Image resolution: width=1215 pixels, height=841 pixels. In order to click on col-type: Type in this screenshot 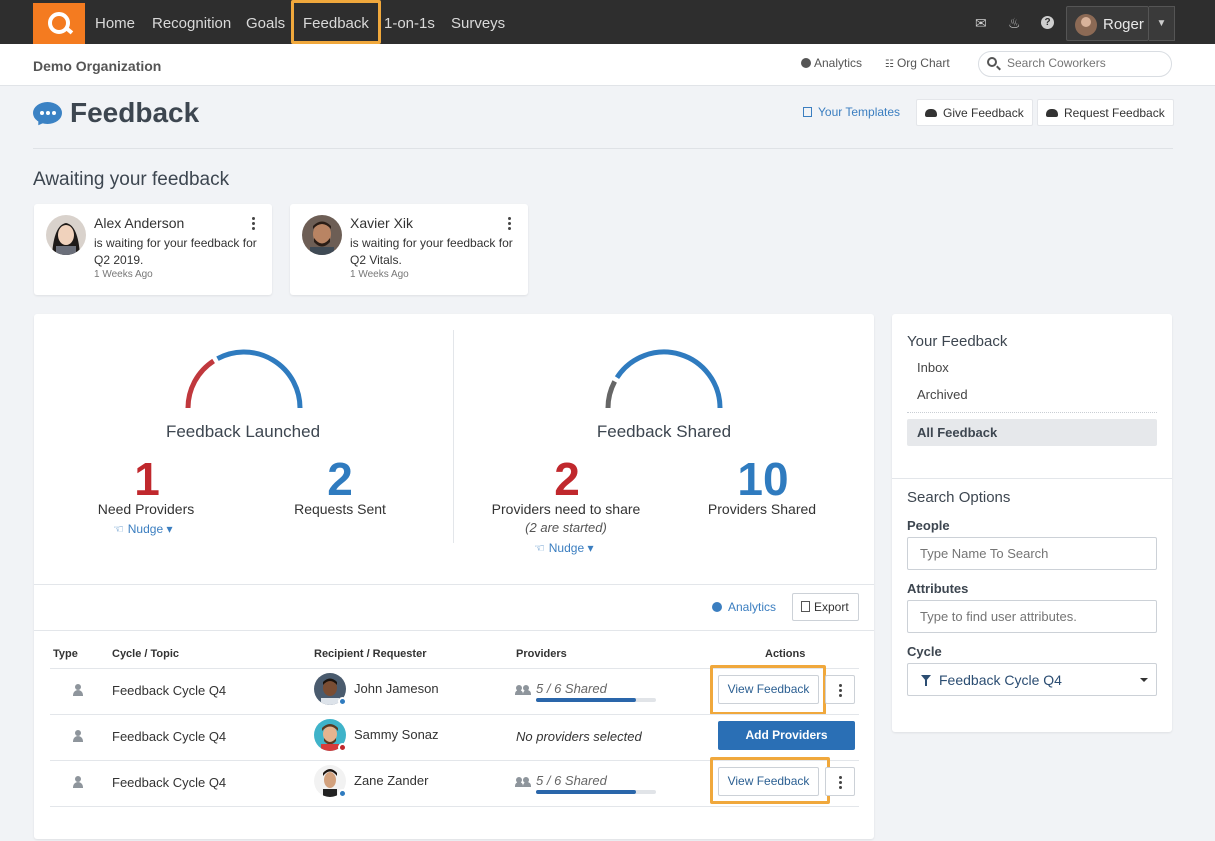, I will do `click(65, 654)`.